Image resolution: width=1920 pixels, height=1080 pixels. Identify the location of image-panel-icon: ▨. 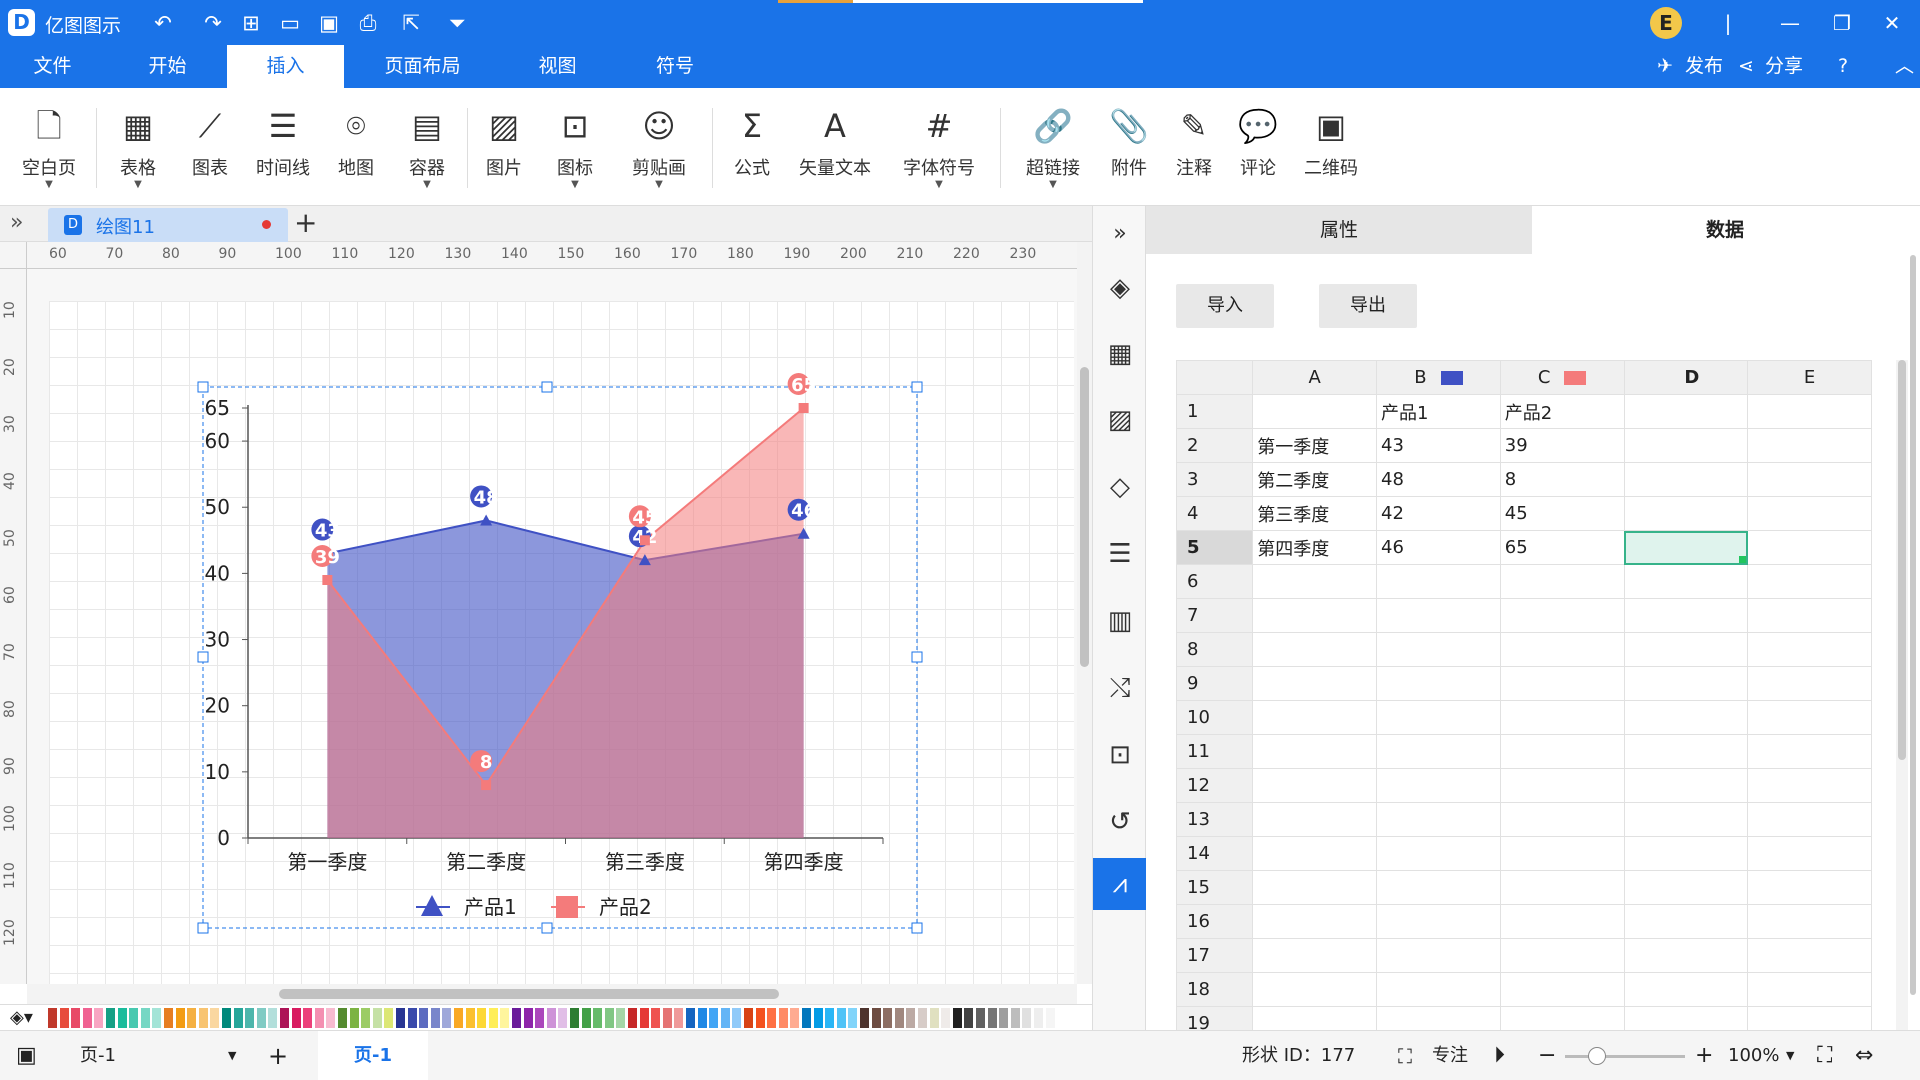
(1120, 420).